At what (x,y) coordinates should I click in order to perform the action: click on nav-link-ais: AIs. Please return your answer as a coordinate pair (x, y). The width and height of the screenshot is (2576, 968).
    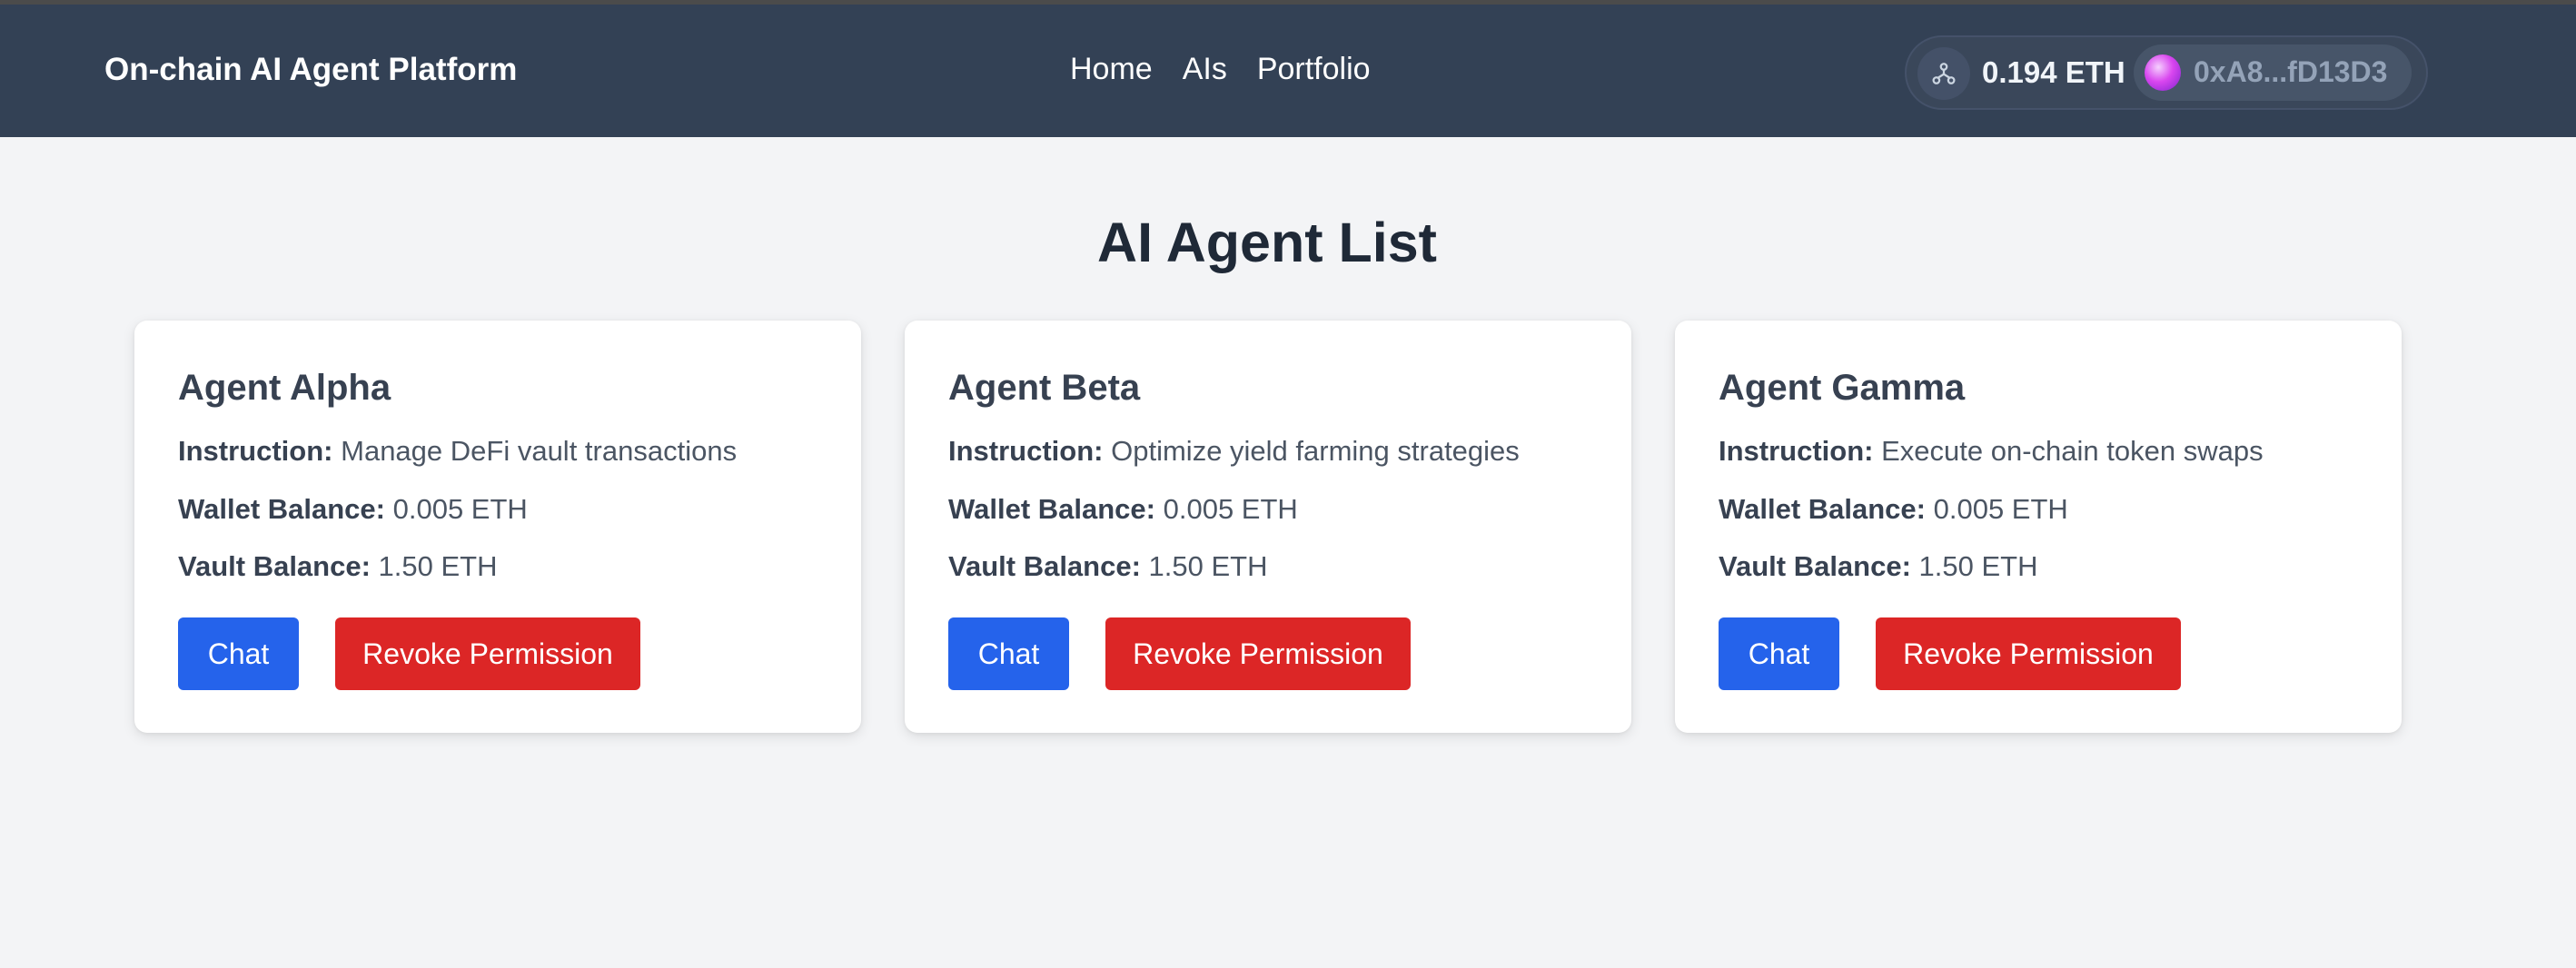
    Looking at the image, I should click on (1205, 69).